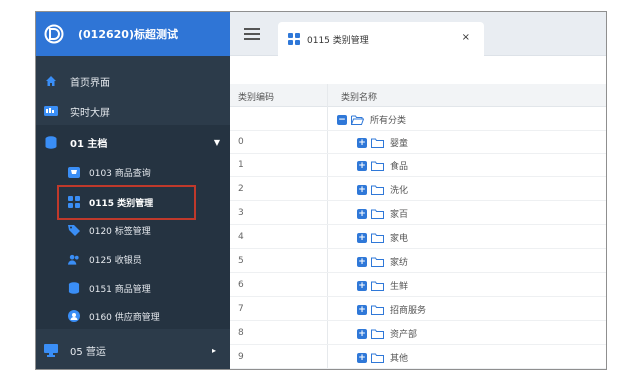  I want to click on brand-bar: (012620)标超测试, so click(133, 34).